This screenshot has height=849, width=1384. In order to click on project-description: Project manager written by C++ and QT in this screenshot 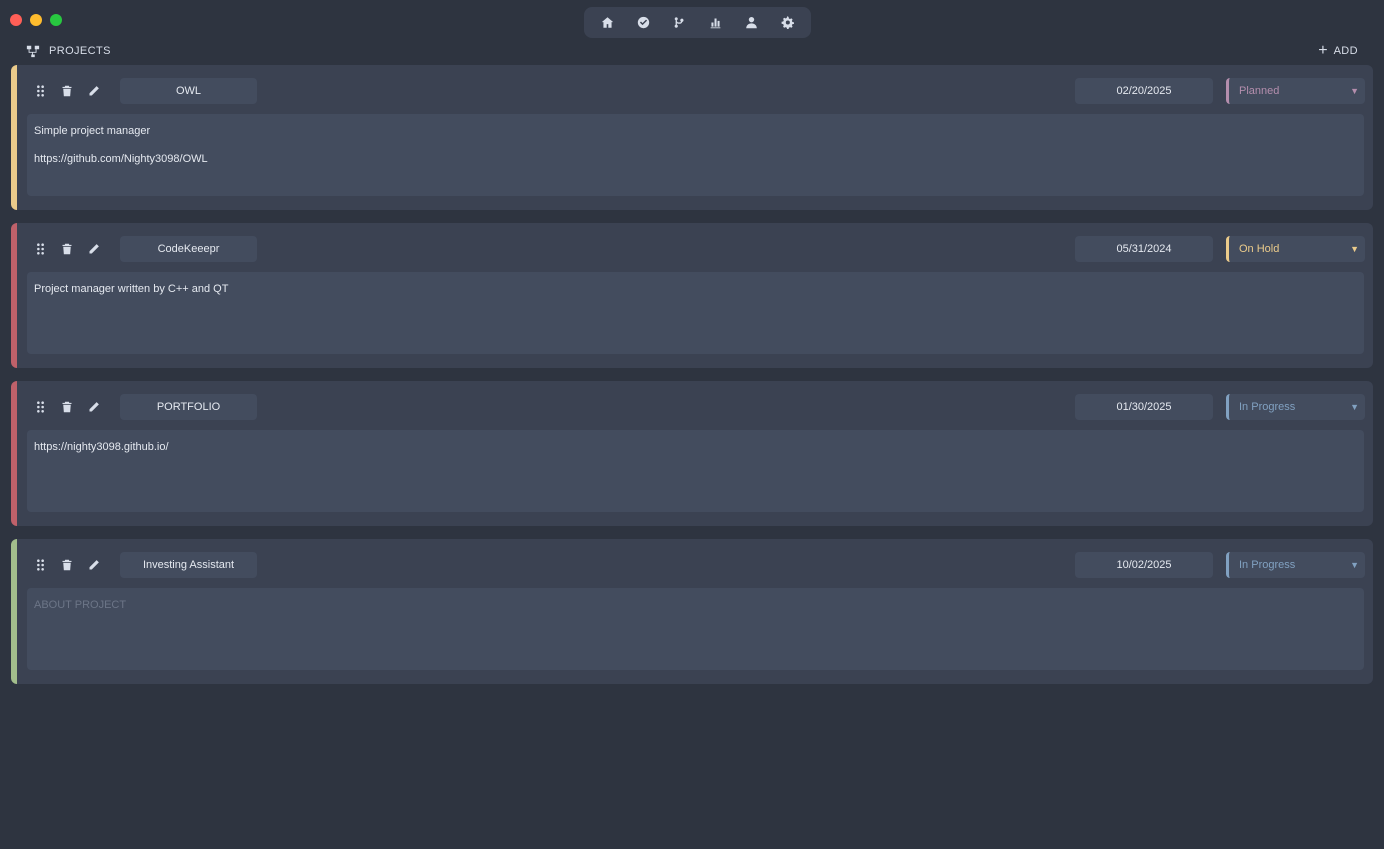, I will do `click(695, 313)`.